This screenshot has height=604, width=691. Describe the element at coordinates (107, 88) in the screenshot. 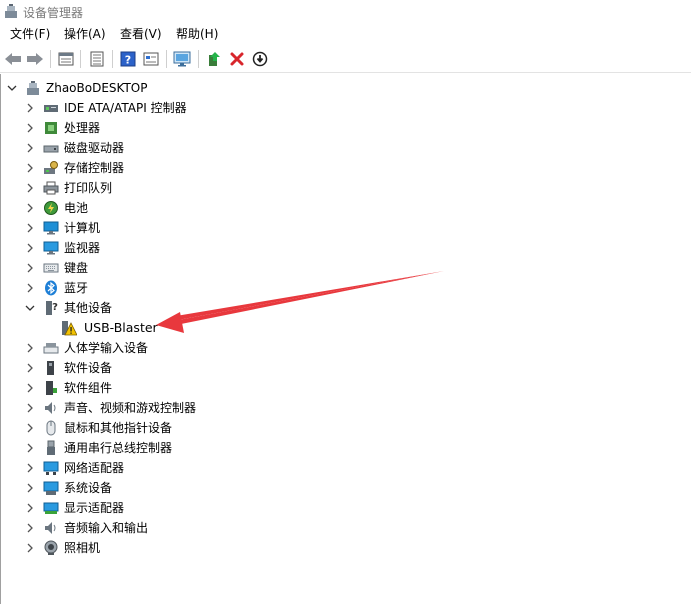

I see `tree-root-node: ZhaoBoDESKTOP` at that location.